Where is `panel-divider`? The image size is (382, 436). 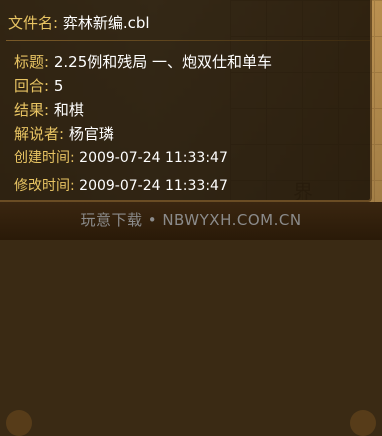 panel-divider is located at coordinates (188, 40).